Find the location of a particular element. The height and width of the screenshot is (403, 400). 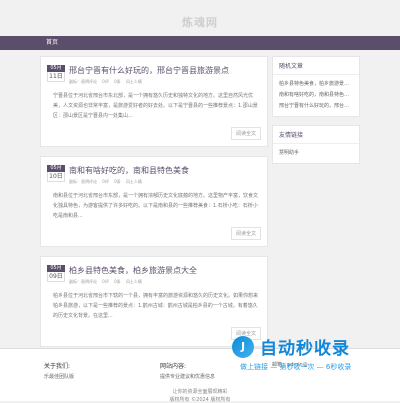

post-title-link: 南和有啥好吃的，南和县特色美食 is located at coordinates (165, 171).